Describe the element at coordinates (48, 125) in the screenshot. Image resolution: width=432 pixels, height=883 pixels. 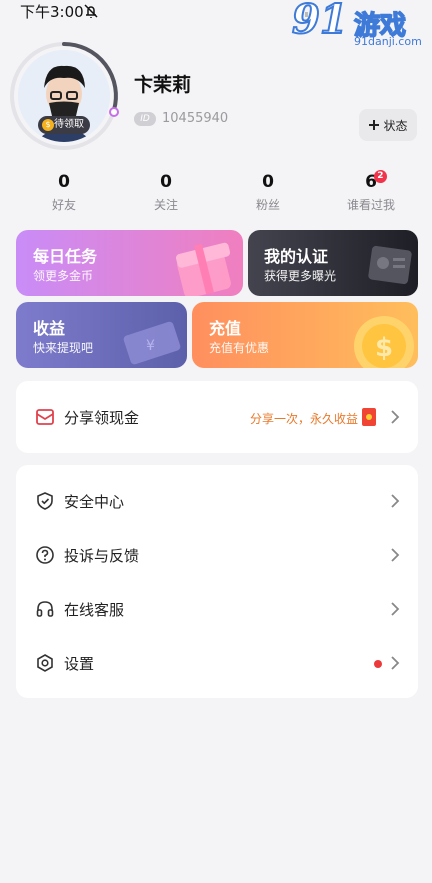
I see `coin-icon: $` at that location.